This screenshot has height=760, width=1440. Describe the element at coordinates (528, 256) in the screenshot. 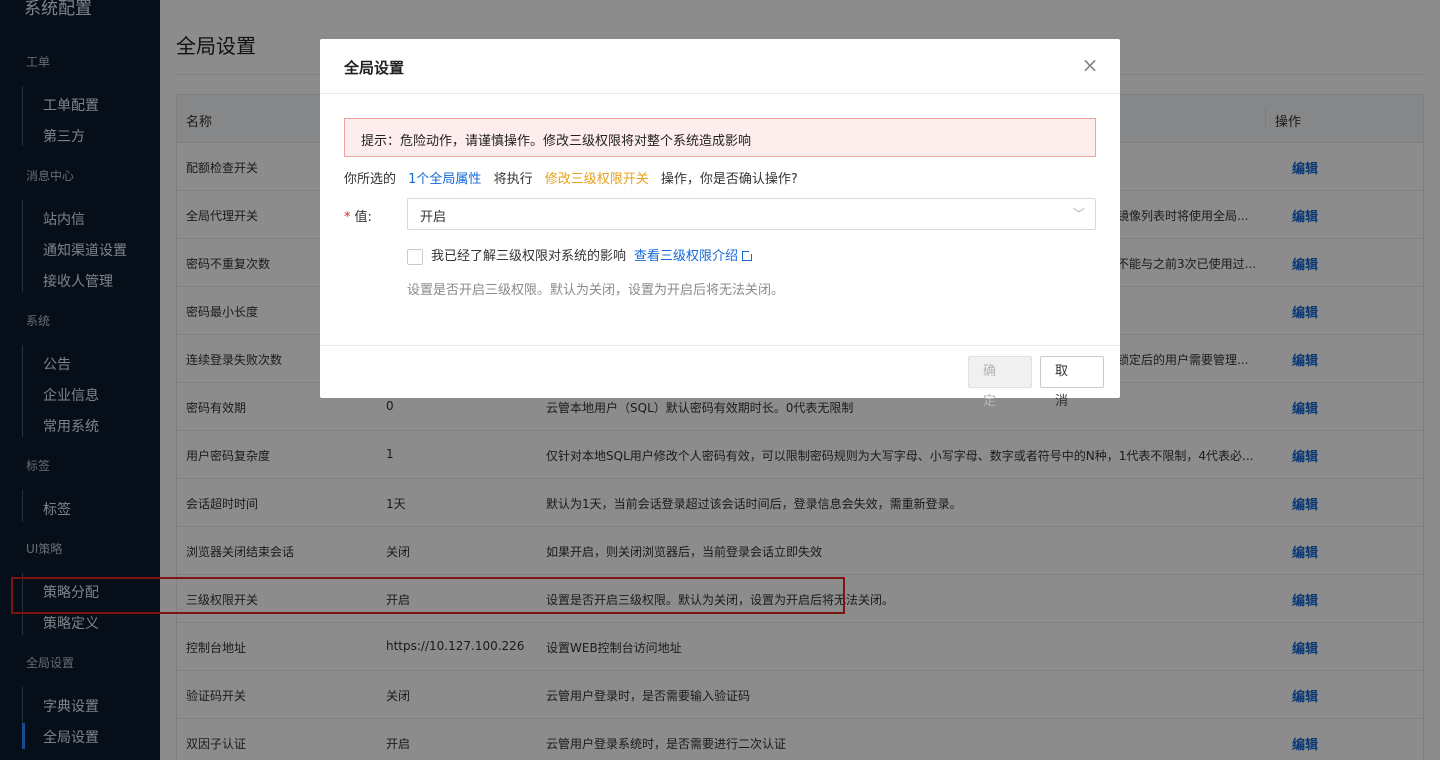

I see `acknowledge-label: 我已经了解三级权限对系统的影响` at that location.